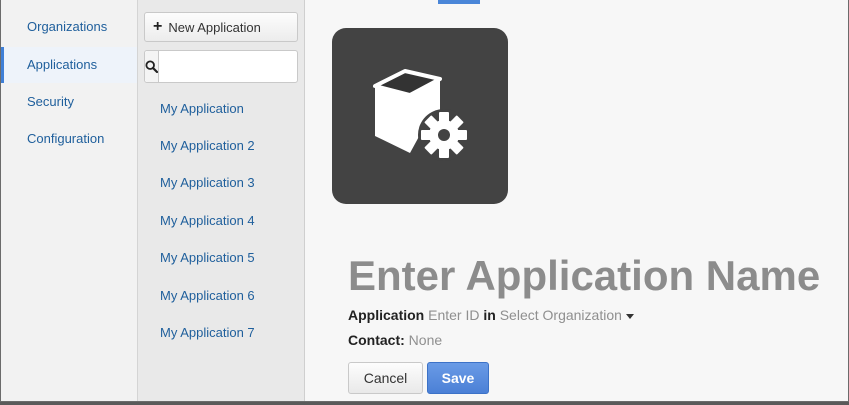  Describe the element at coordinates (230, 183) in the screenshot. I see `application-list-item: My Application 3` at that location.